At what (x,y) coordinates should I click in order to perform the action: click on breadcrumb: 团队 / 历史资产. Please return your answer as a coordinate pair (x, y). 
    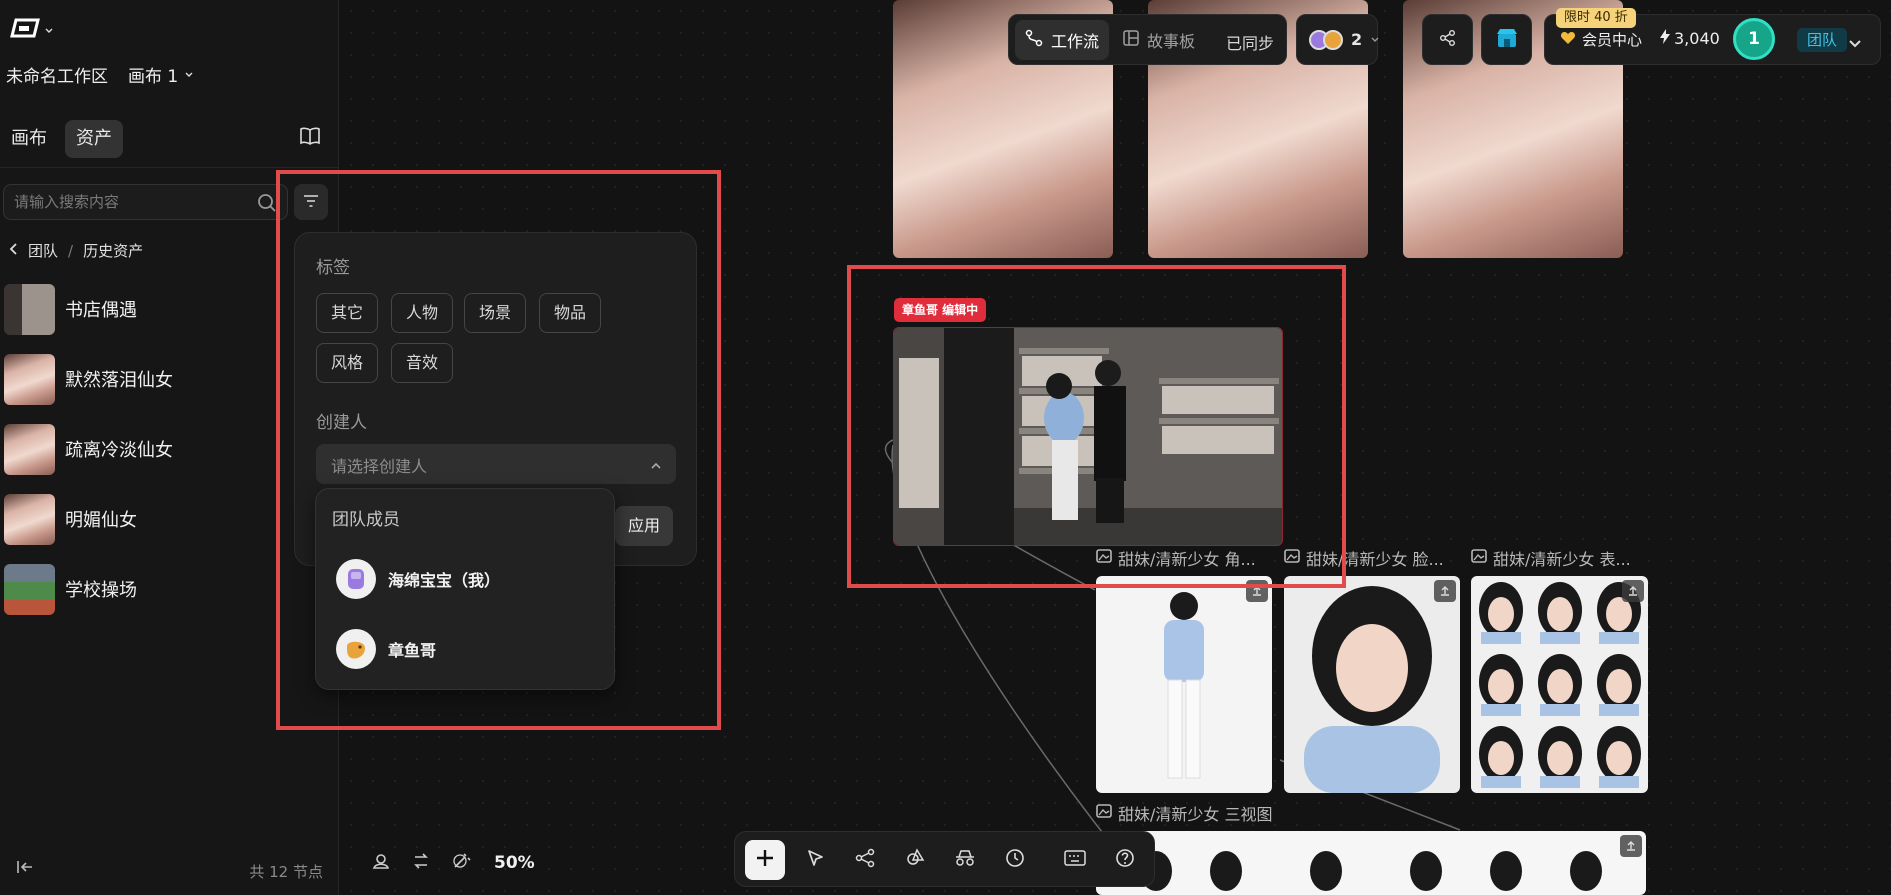
    Looking at the image, I should click on (75, 250).